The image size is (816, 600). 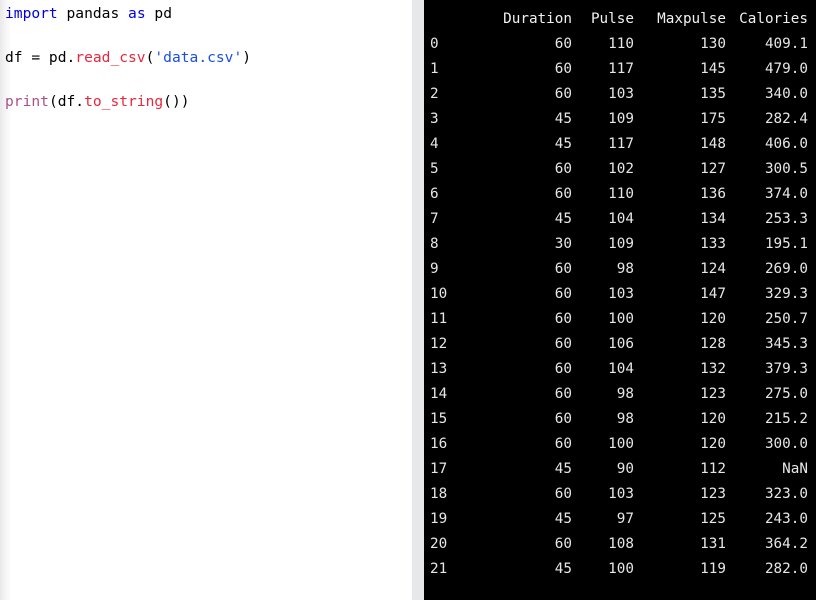 I want to click on column-header-calories: Calories, so click(x=773, y=19).